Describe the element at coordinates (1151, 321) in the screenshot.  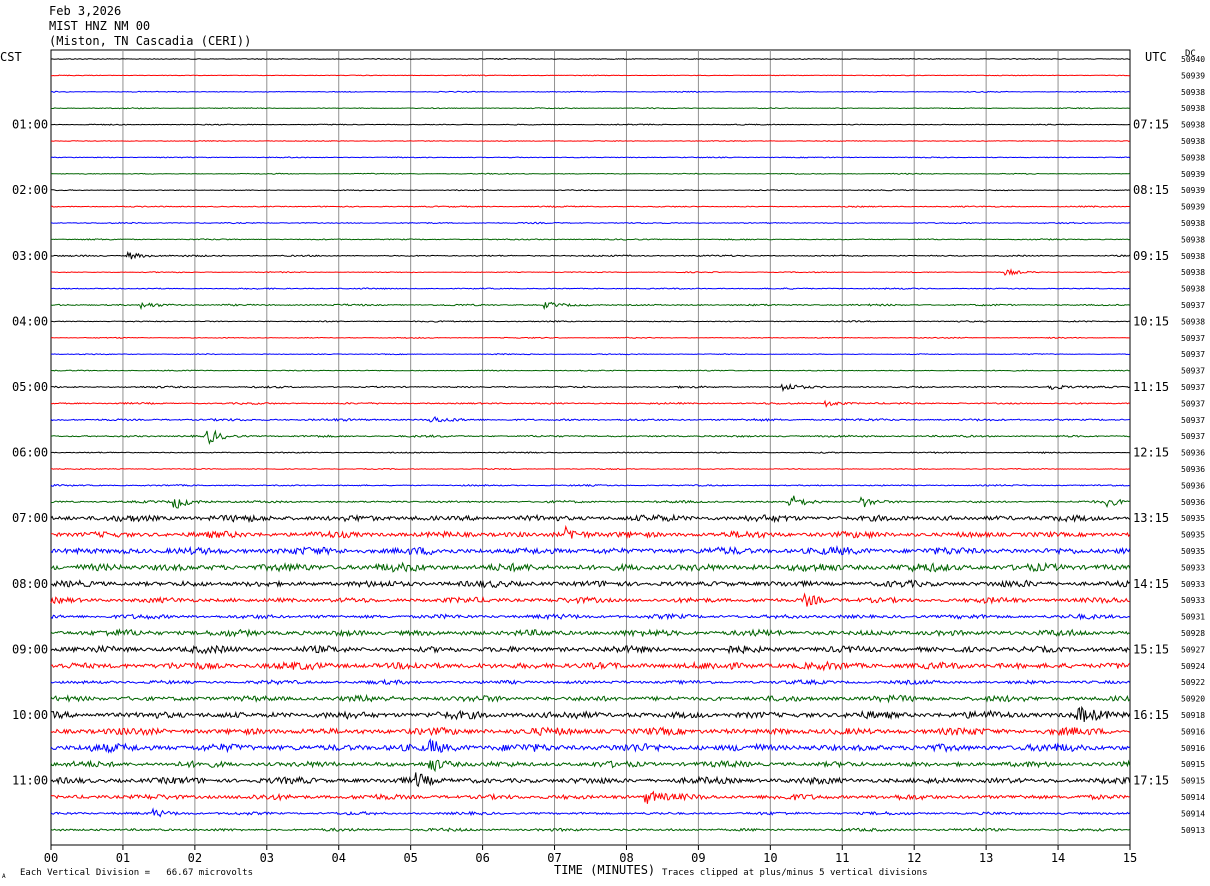
I see `utc-hour-label: 10:15` at that location.